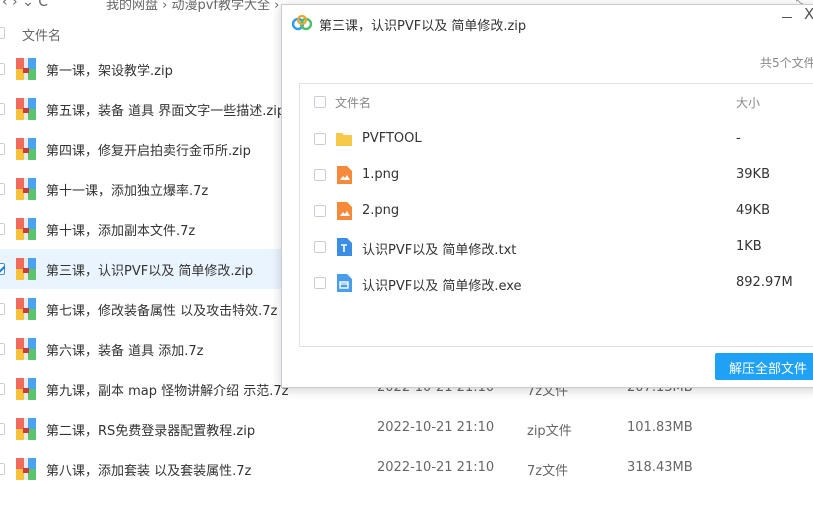 The width and height of the screenshot is (813, 531). Describe the element at coordinates (148, 469) in the screenshot. I see `file-name: 第八课，添加套装 以及套装属性.7z` at that location.